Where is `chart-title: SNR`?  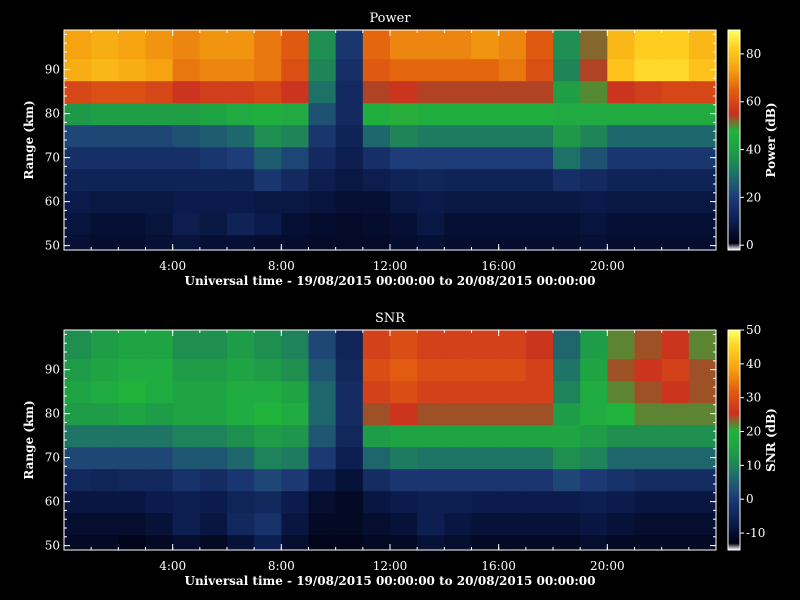
chart-title: SNR is located at coordinates (390, 318).